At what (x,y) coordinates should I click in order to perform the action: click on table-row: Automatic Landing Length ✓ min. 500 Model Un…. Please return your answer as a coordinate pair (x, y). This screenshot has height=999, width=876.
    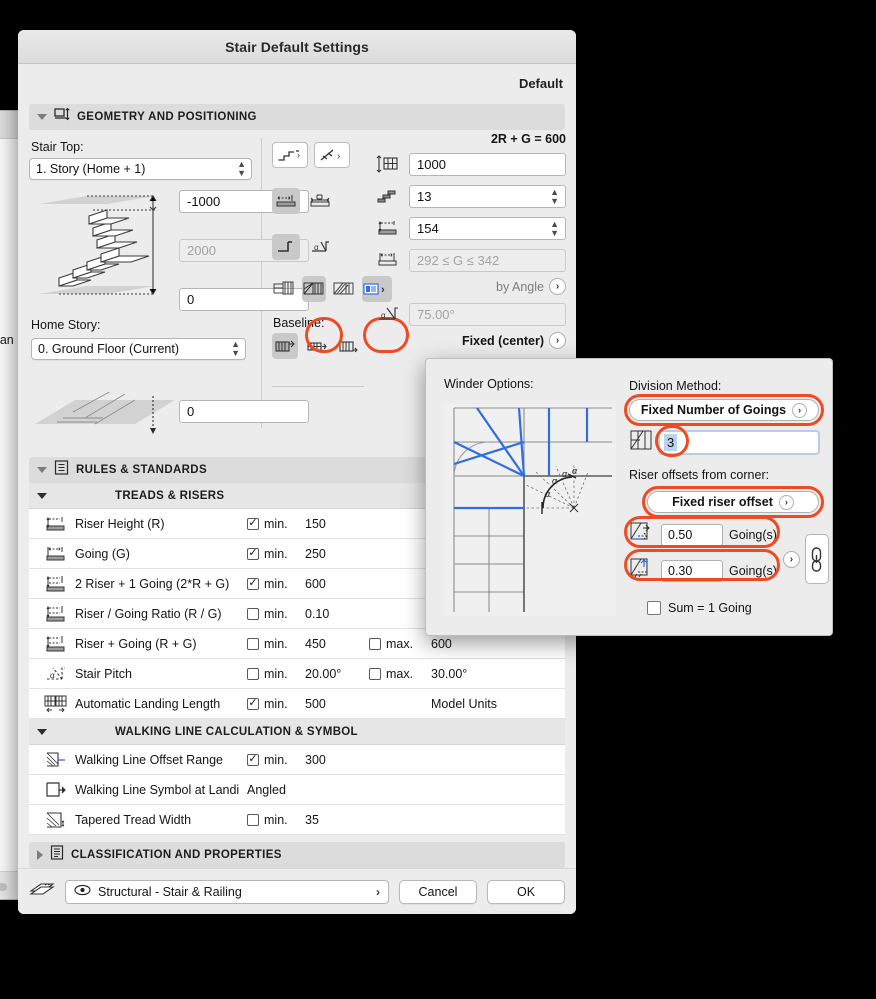
    Looking at the image, I should click on (297, 704).